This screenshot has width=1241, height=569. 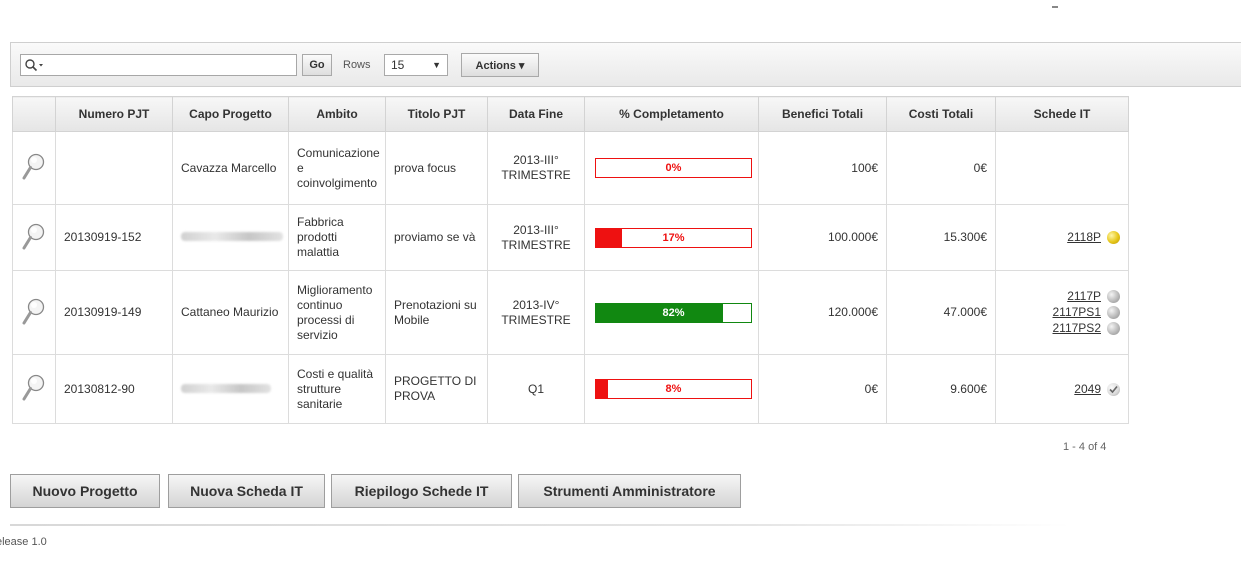 What do you see at coordinates (671, 114) in the screenshot?
I see `col-header-completamento: % Completamento` at bounding box center [671, 114].